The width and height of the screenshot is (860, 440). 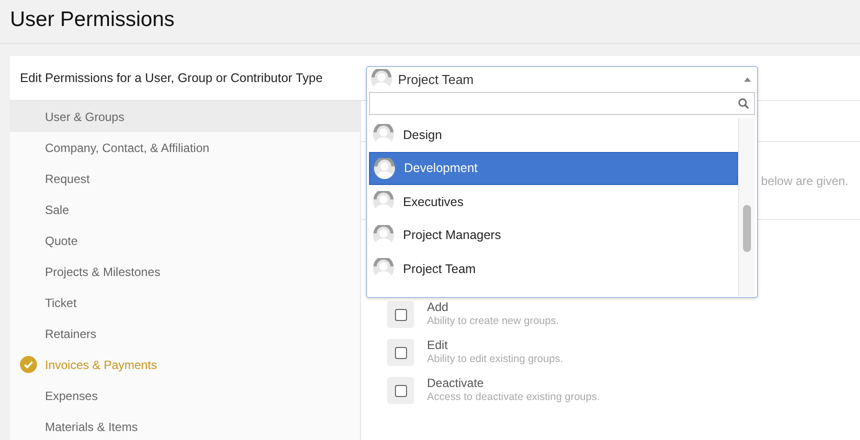 What do you see at coordinates (553, 235) in the screenshot?
I see `dropdown-option: Project Managers` at bounding box center [553, 235].